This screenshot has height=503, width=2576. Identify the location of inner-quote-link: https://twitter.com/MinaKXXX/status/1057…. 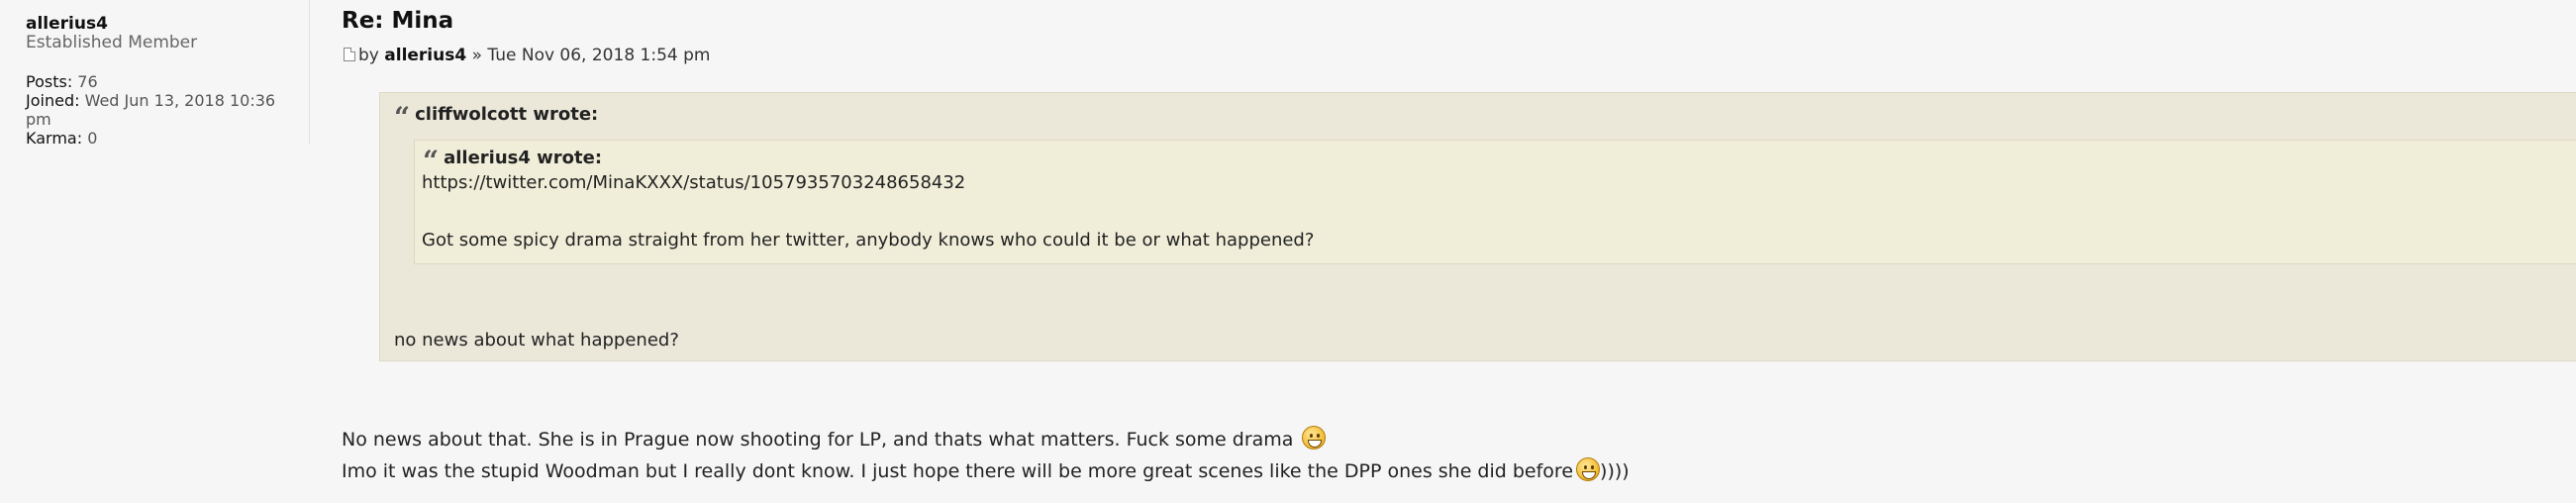
(694, 182).